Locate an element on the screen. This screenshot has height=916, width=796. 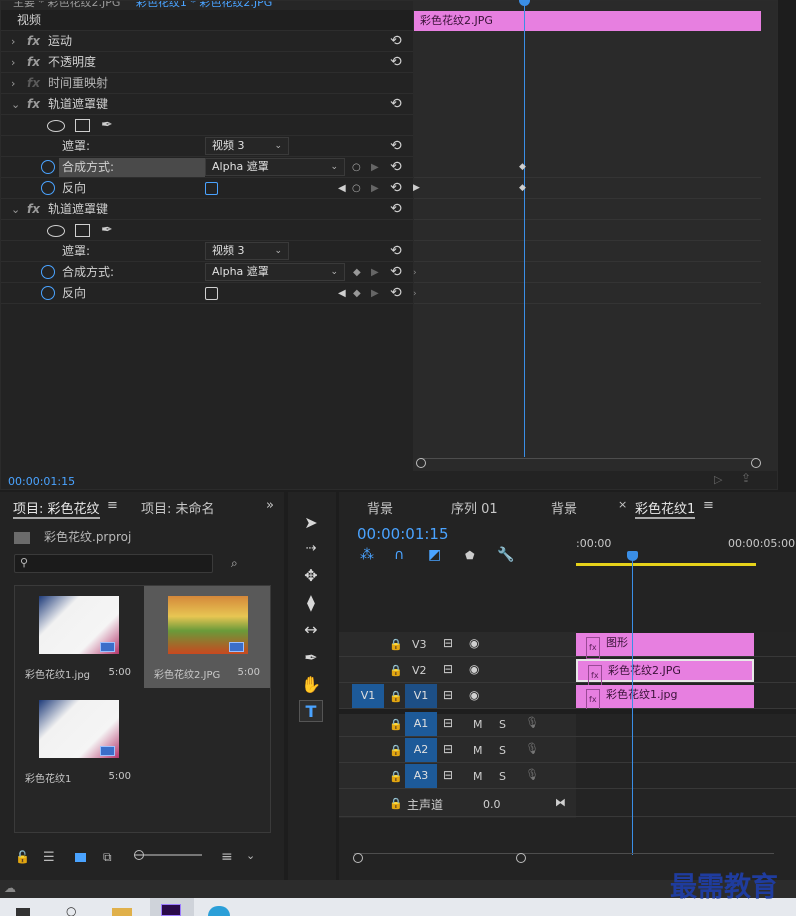
track-a2: 🔒 A2 ⊟ M S 🎙 is located at coordinates (567, 750).